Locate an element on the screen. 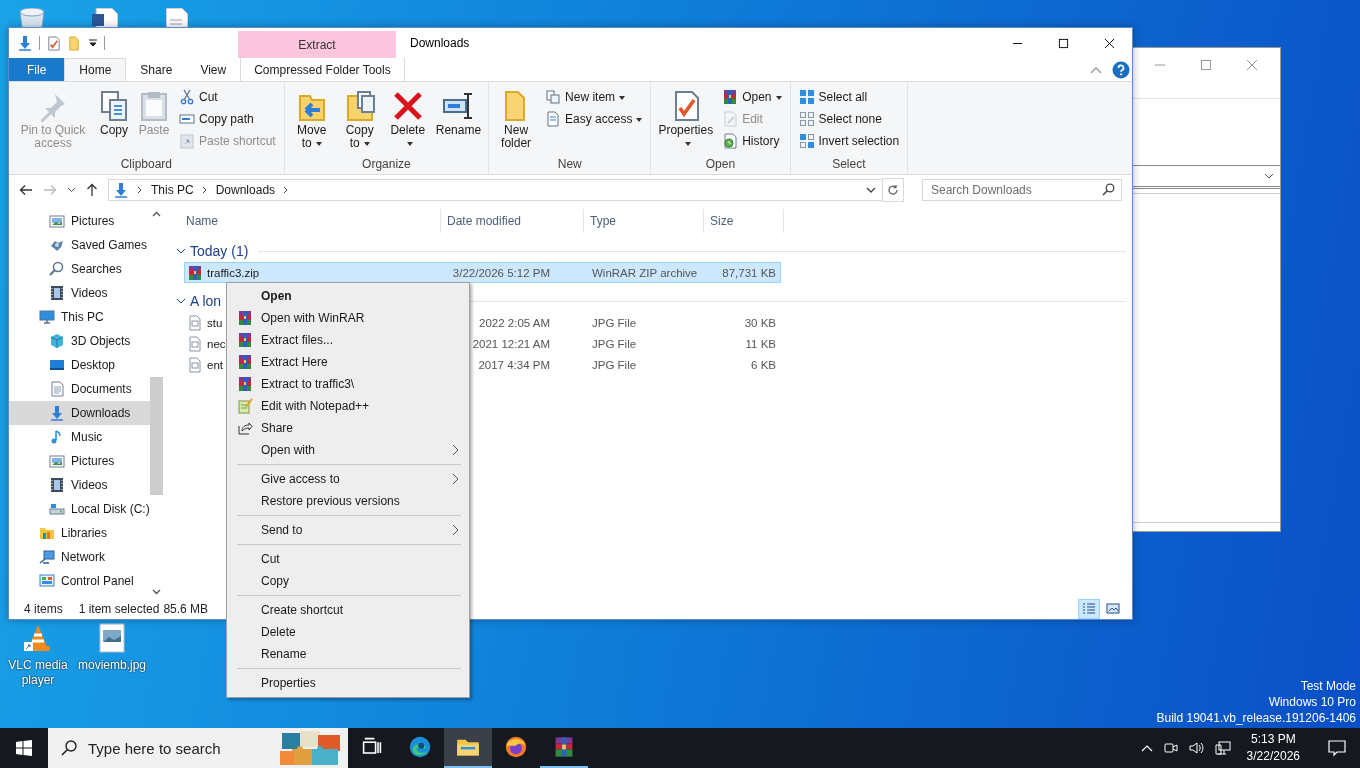 This screenshot has width=1360, height=768. group-header: Today (1) is located at coordinates (219, 251).